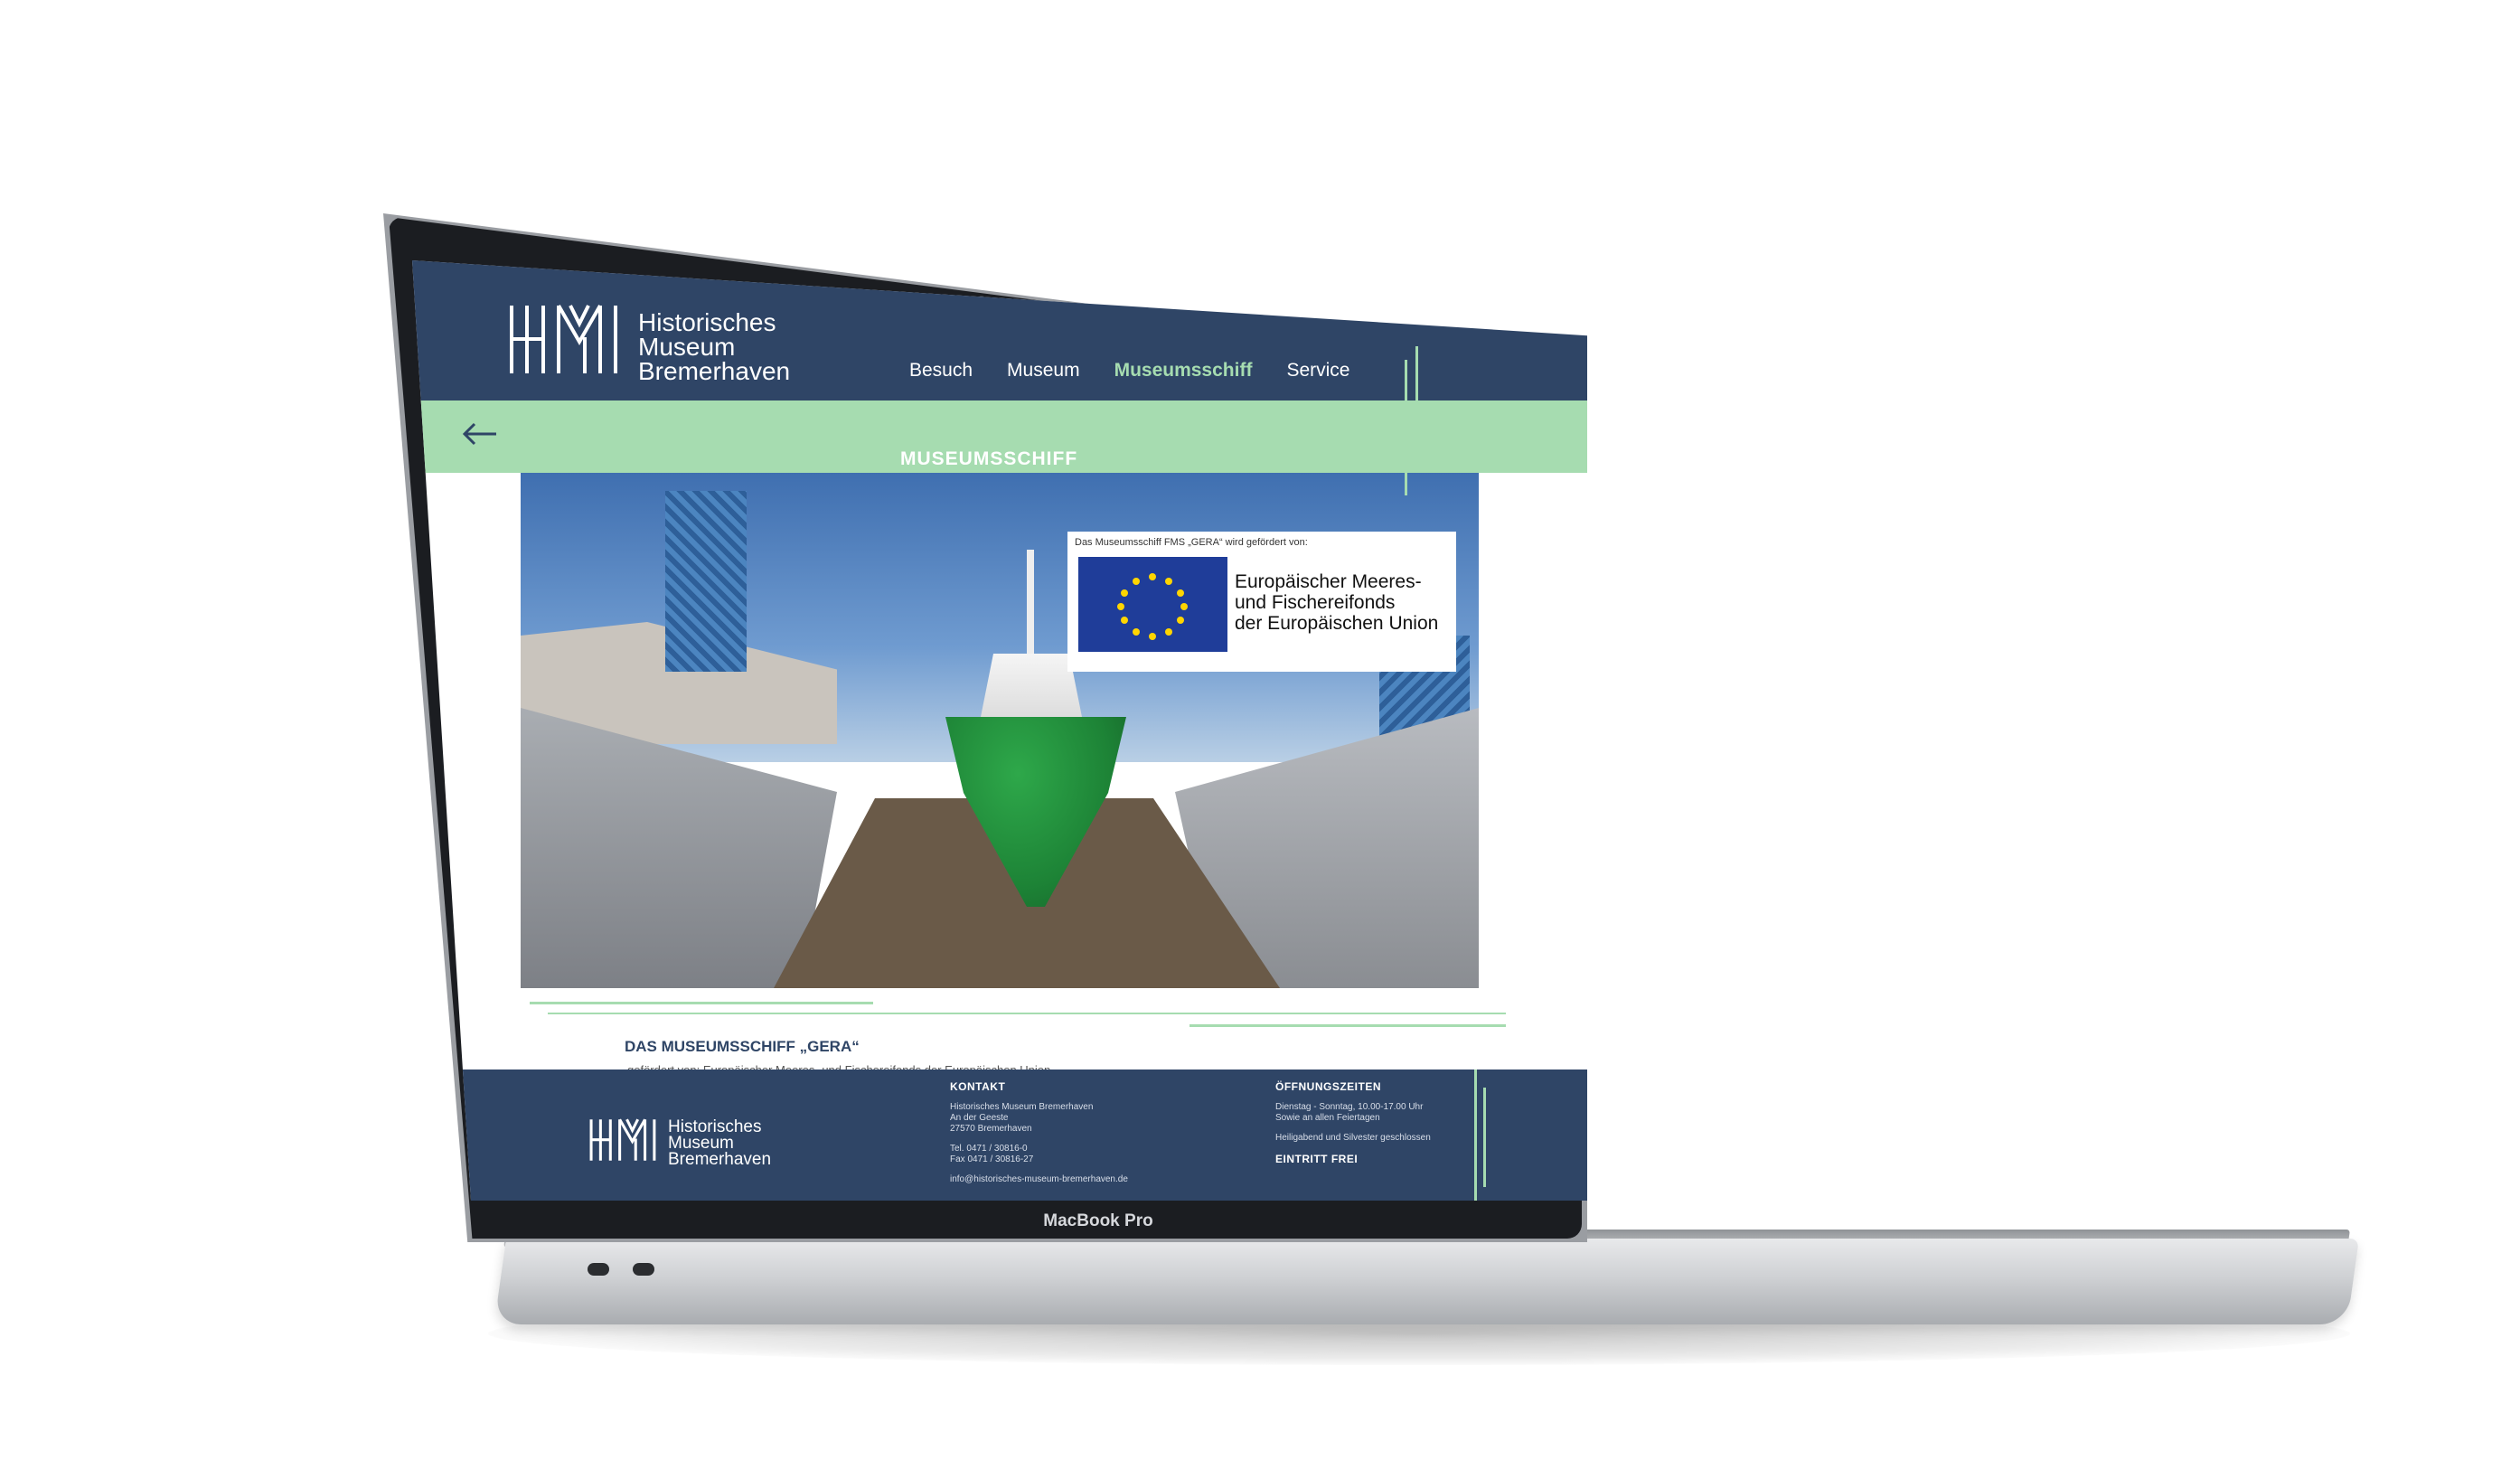 The height and width of the screenshot is (1470, 2520). Describe the element at coordinates (978, 1086) in the screenshot. I see `contact-heading: KONTAKT` at that location.